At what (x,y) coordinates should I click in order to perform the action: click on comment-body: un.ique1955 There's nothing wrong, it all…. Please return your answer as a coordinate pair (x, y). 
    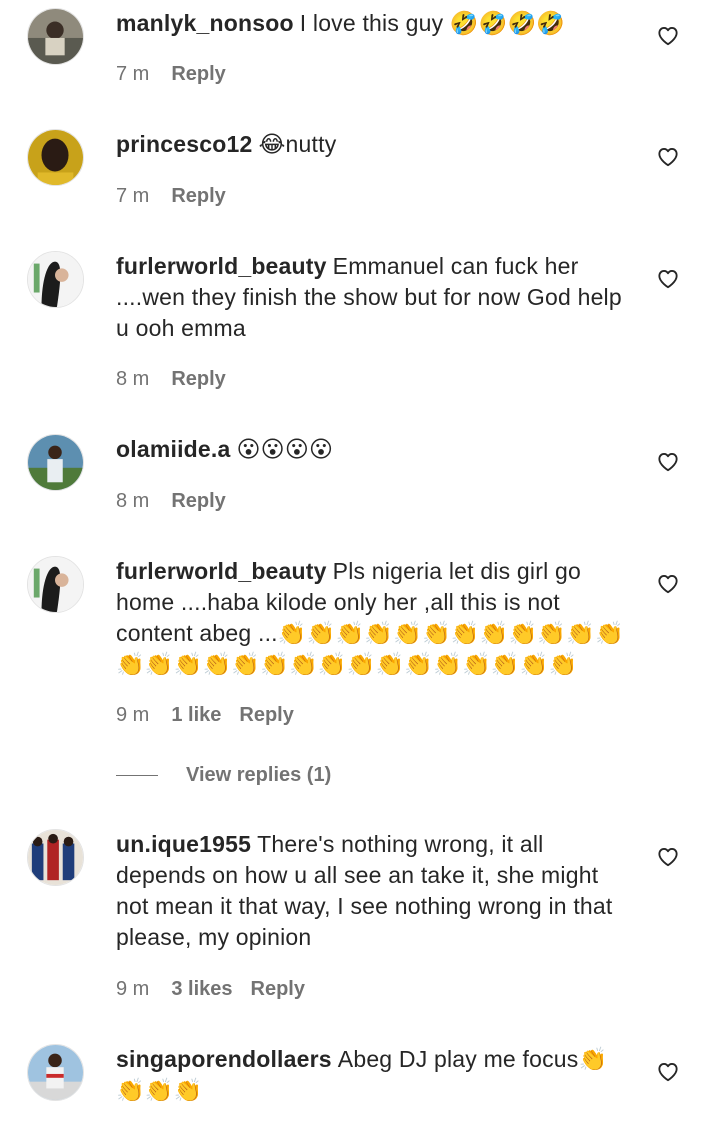
    Looking at the image, I should click on (371, 891).